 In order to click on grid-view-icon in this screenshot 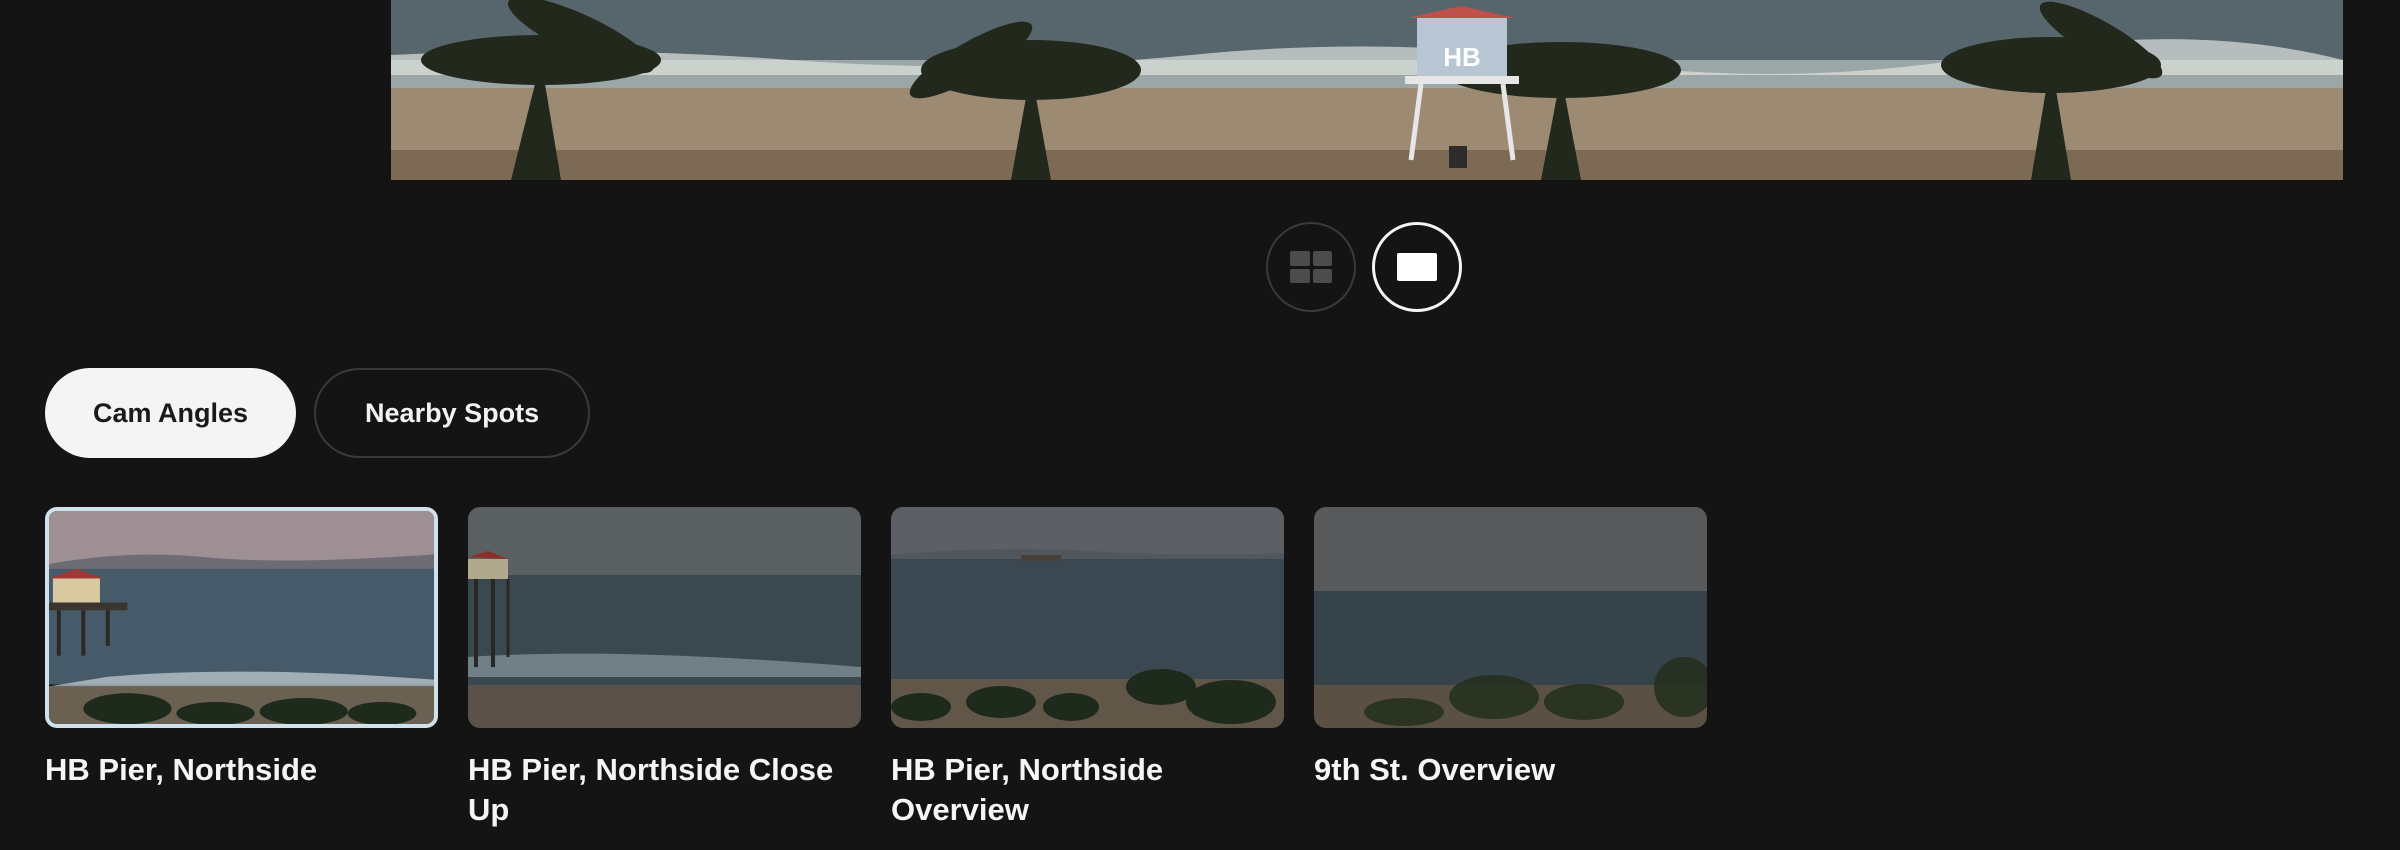, I will do `click(1311, 267)`.